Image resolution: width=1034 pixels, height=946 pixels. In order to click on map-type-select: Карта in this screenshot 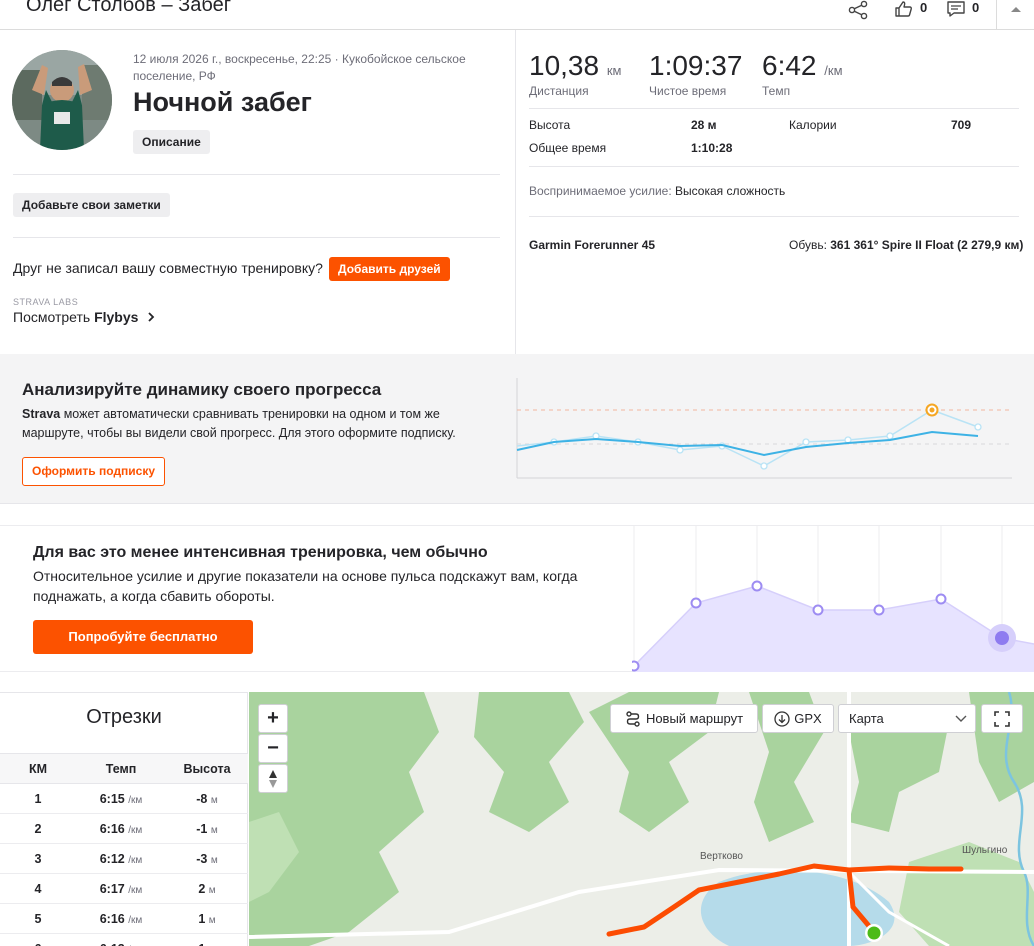, I will do `click(907, 718)`.